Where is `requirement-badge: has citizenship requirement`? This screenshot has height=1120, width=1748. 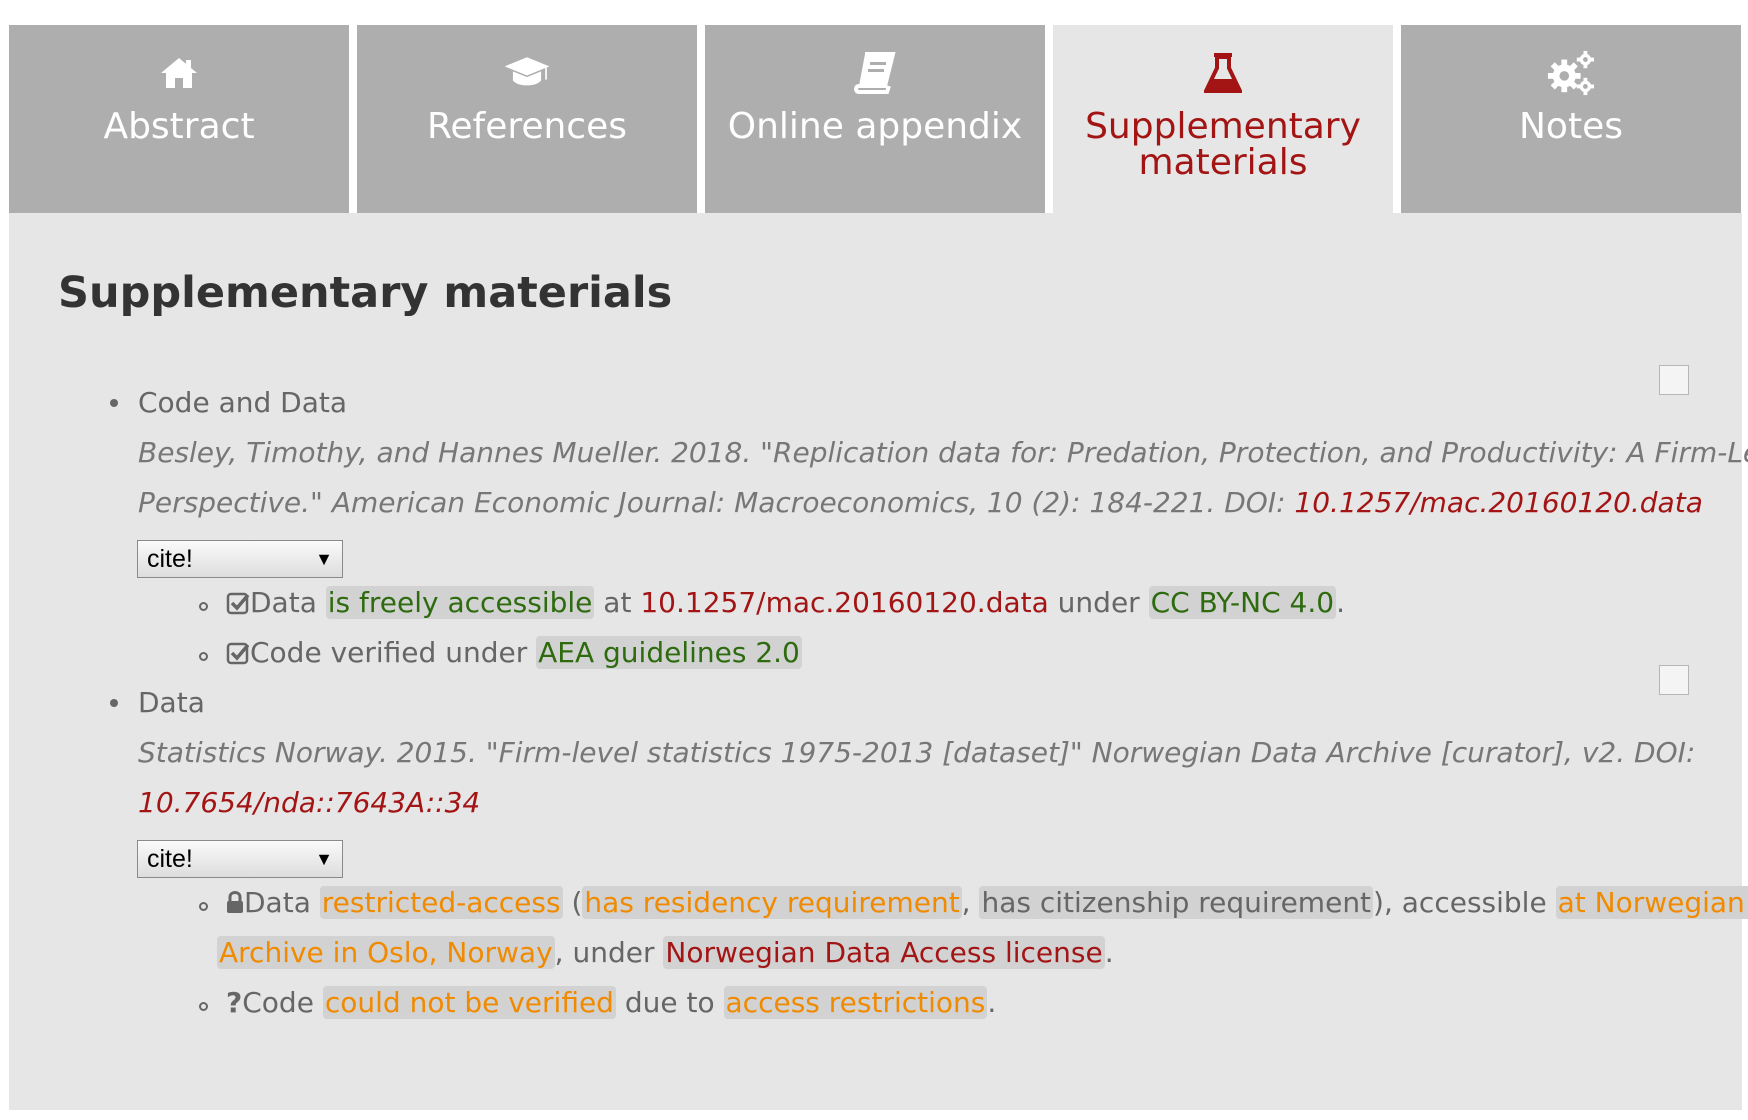 requirement-badge: has citizenship requirement is located at coordinates (1176, 902).